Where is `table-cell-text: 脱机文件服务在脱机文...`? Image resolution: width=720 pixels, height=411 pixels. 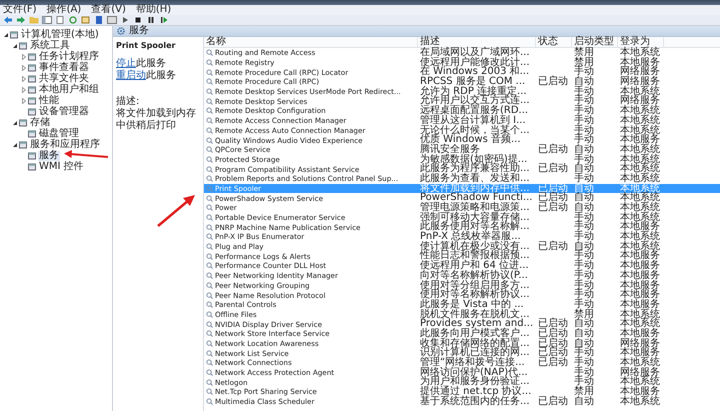 table-cell-text: 脱机文件服务在脱机文... is located at coordinates (474, 315).